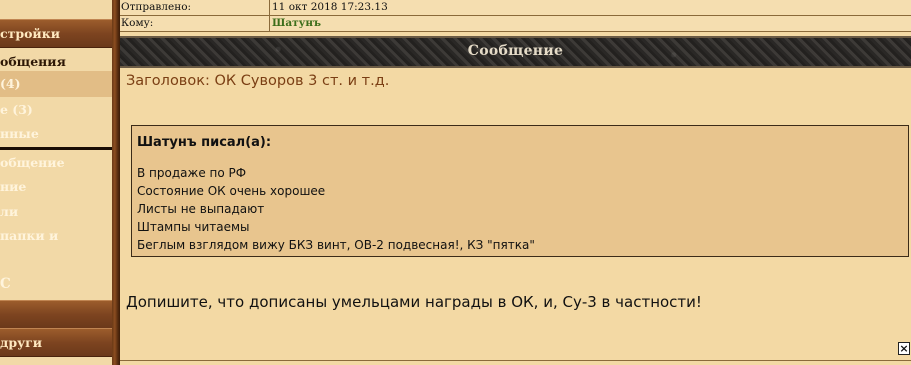  What do you see at coordinates (16, 109) in the screenshot?
I see `sidebar-item-label: е (3)` at bounding box center [16, 109].